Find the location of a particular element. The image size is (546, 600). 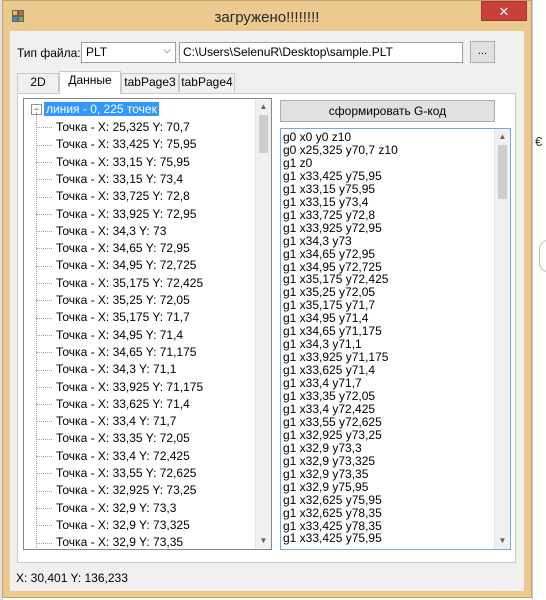

tree-point-label: Точка - X: 35,25 Y: 72,05 is located at coordinates (123, 300).